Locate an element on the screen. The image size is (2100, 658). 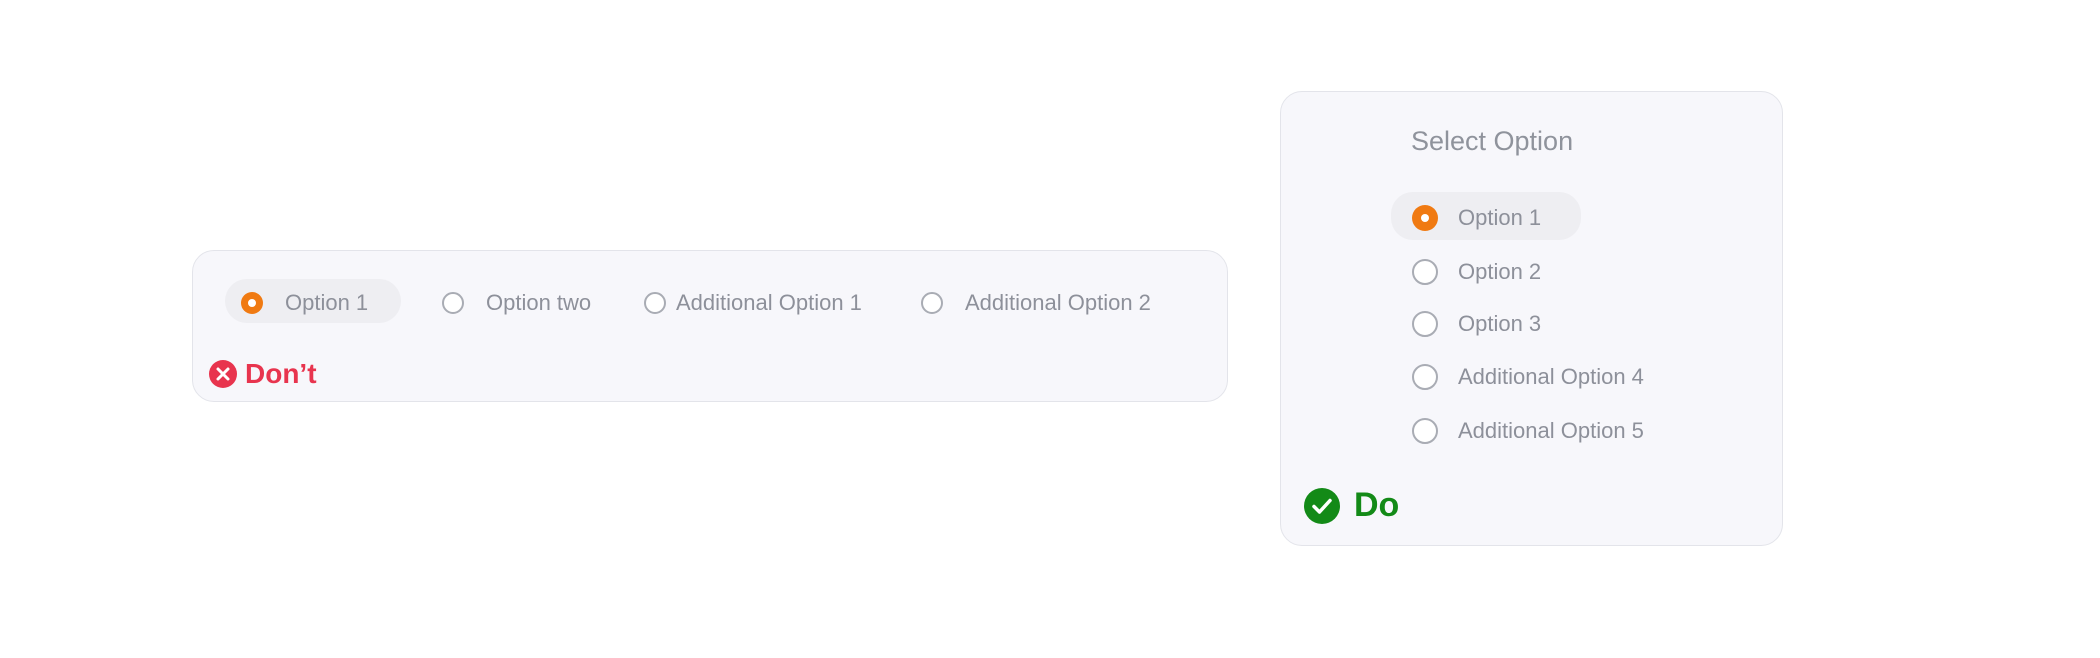
radio-option-label: Option 2 is located at coordinates (1500, 271).